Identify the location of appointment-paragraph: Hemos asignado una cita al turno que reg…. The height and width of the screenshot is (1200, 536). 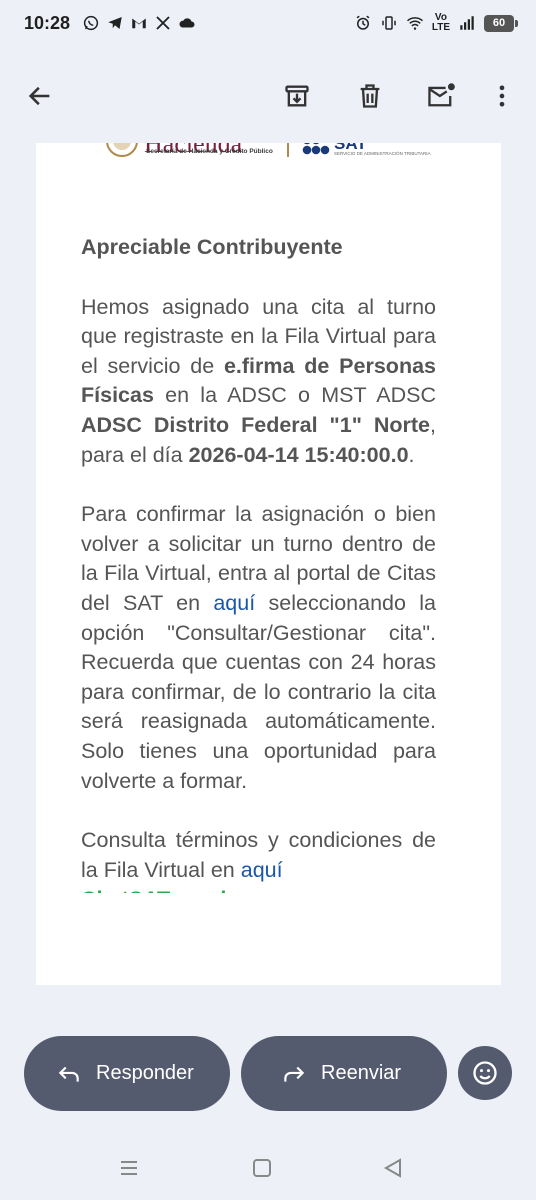
(258, 382).